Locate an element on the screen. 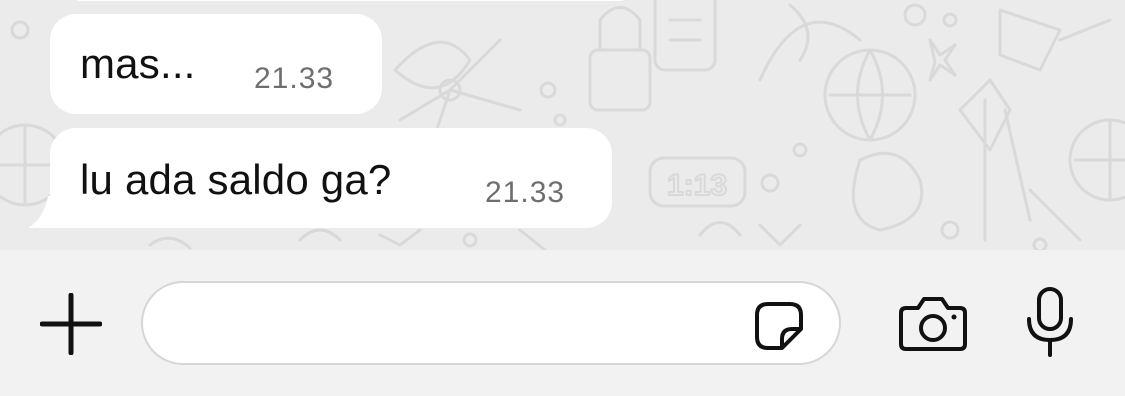 The image size is (1125, 396). message-text: lu ada saldo ga? is located at coordinates (236, 179).